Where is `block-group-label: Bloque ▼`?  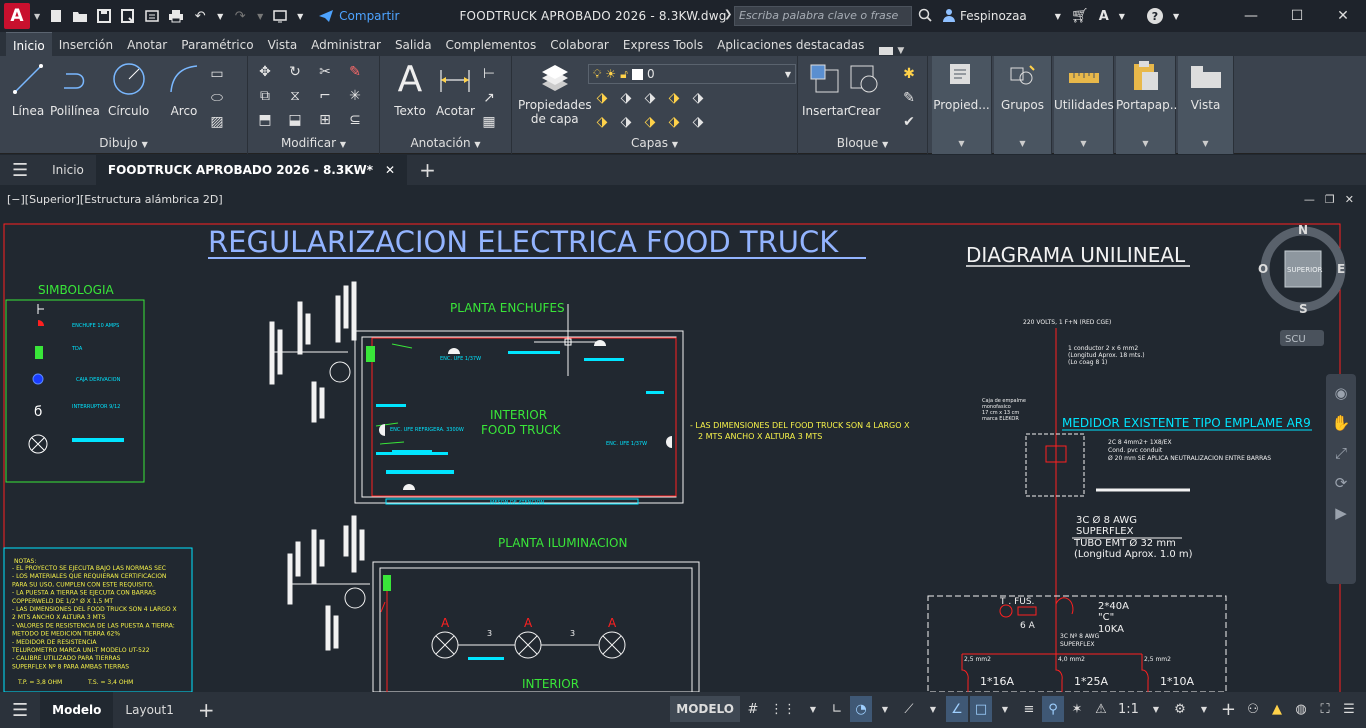
block-group-label: Bloque ▼ is located at coordinates (862, 143).